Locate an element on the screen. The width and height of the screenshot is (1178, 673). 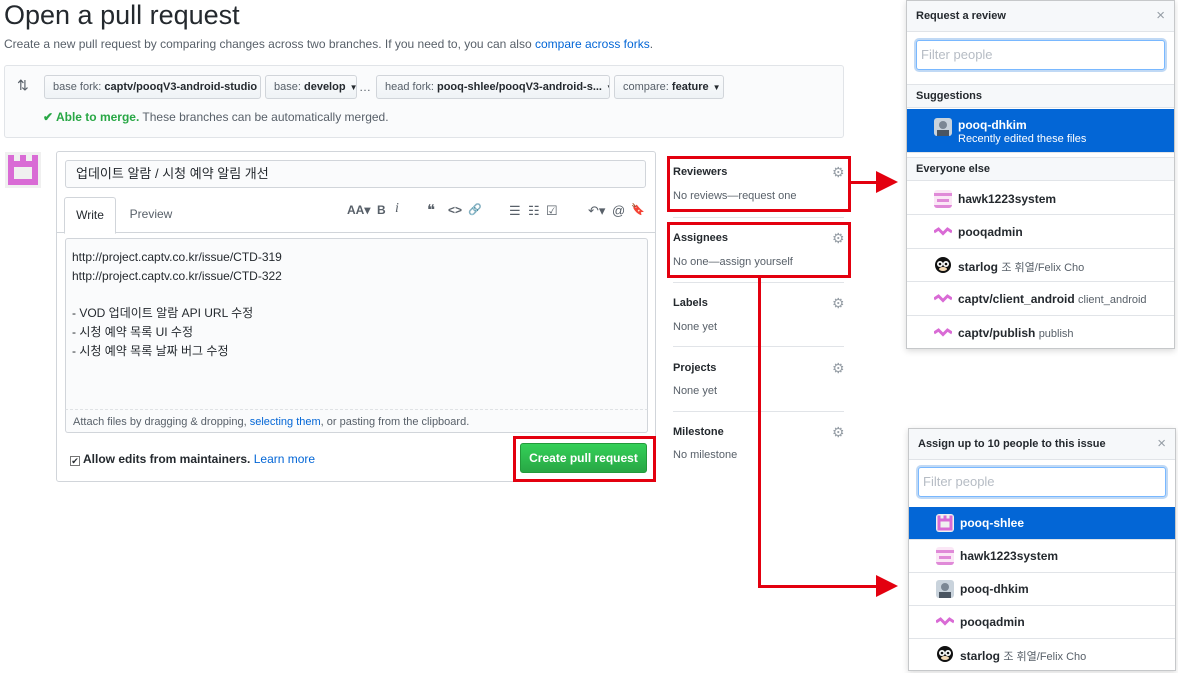
user-name: captv/client_android is located at coordinates (1016, 299).